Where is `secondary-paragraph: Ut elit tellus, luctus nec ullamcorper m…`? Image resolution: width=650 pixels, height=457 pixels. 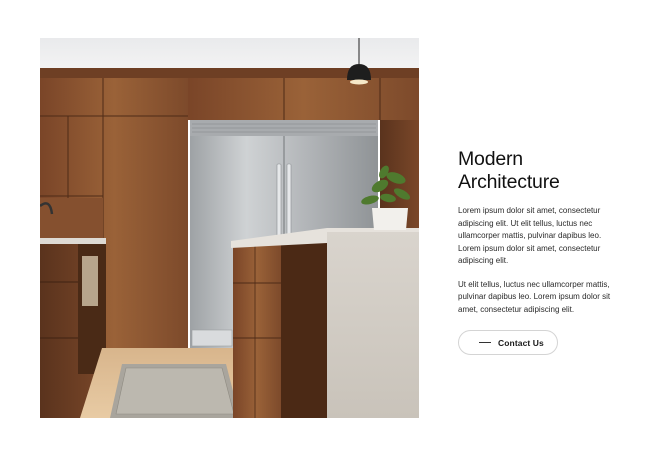 secondary-paragraph: Ut elit tellus, luctus nec ullamcorper m… is located at coordinates (534, 296).